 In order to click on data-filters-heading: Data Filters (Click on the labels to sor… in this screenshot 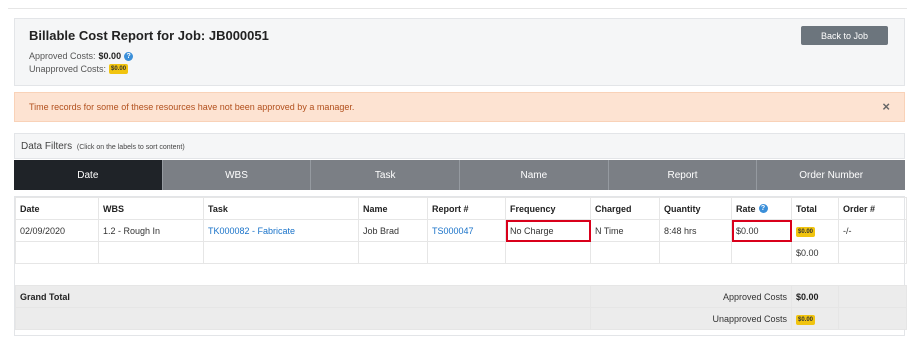, I will do `click(103, 146)`.